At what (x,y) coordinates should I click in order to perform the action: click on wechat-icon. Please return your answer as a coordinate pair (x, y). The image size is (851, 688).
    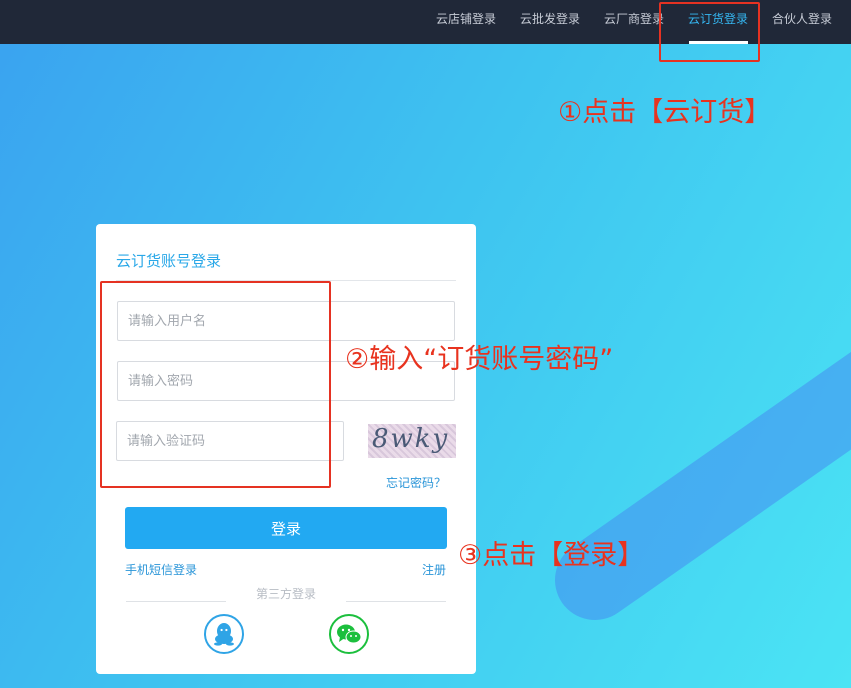
    Looking at the image, I should click on (349, 634).